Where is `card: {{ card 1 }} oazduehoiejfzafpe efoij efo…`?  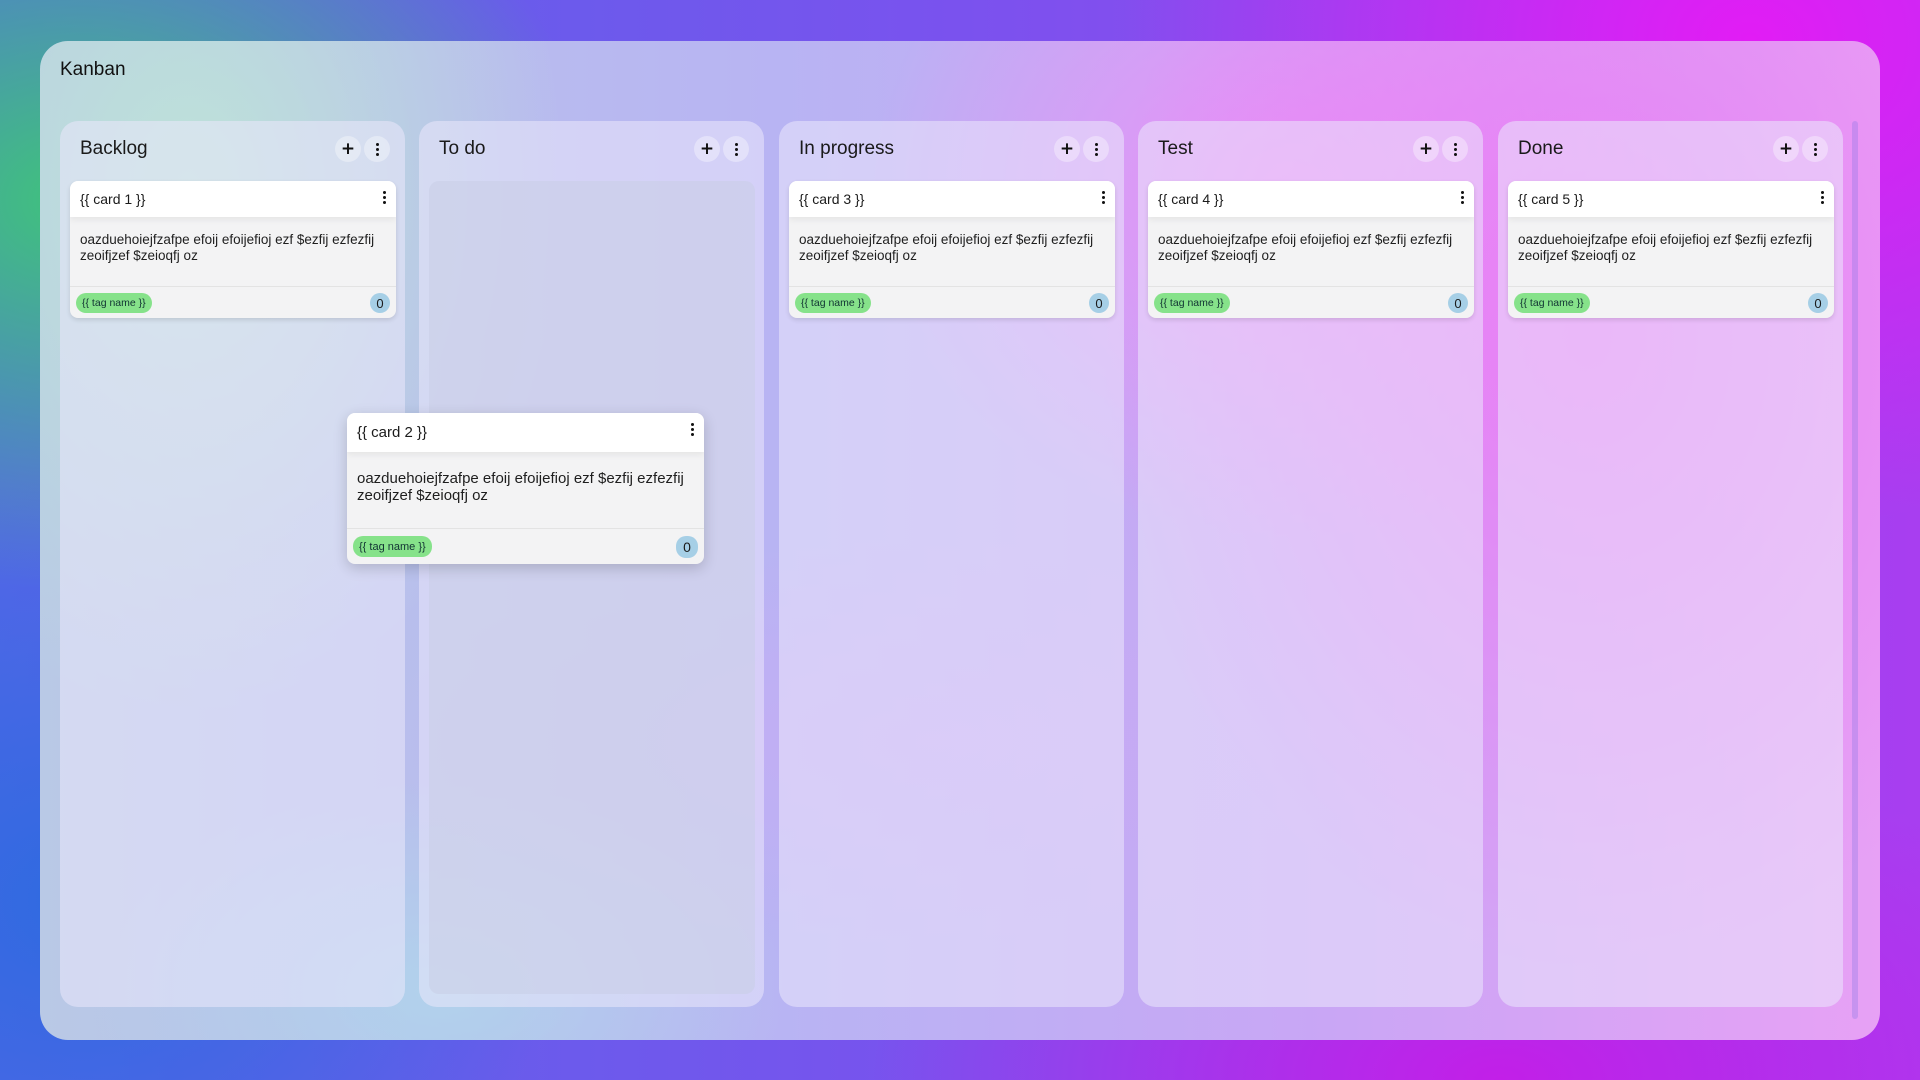 card: {{ card 1 }} oazduehoiejfzafpe efoij efo… is located at coordinates (233, 249).